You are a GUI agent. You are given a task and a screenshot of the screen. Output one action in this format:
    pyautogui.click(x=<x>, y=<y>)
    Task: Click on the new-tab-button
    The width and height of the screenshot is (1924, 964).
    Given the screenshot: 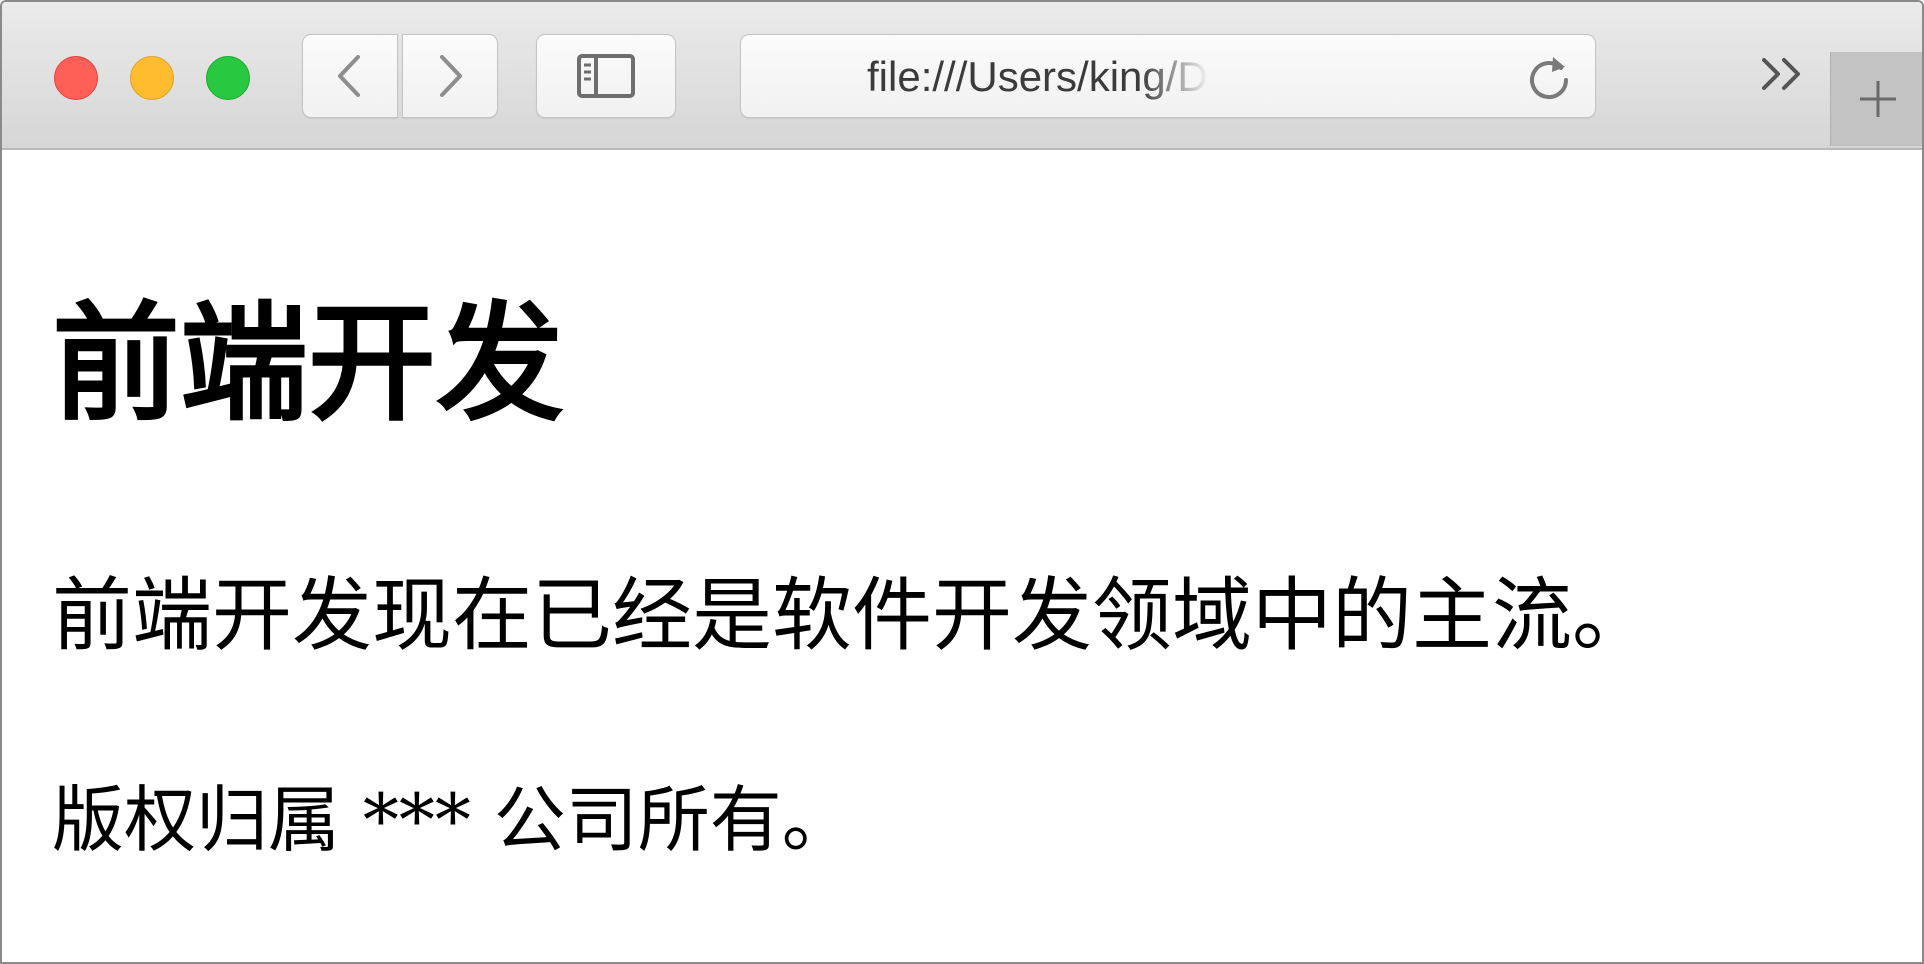 What is the action you would take?
    pyautogui.click(x=1876, y=99)
    